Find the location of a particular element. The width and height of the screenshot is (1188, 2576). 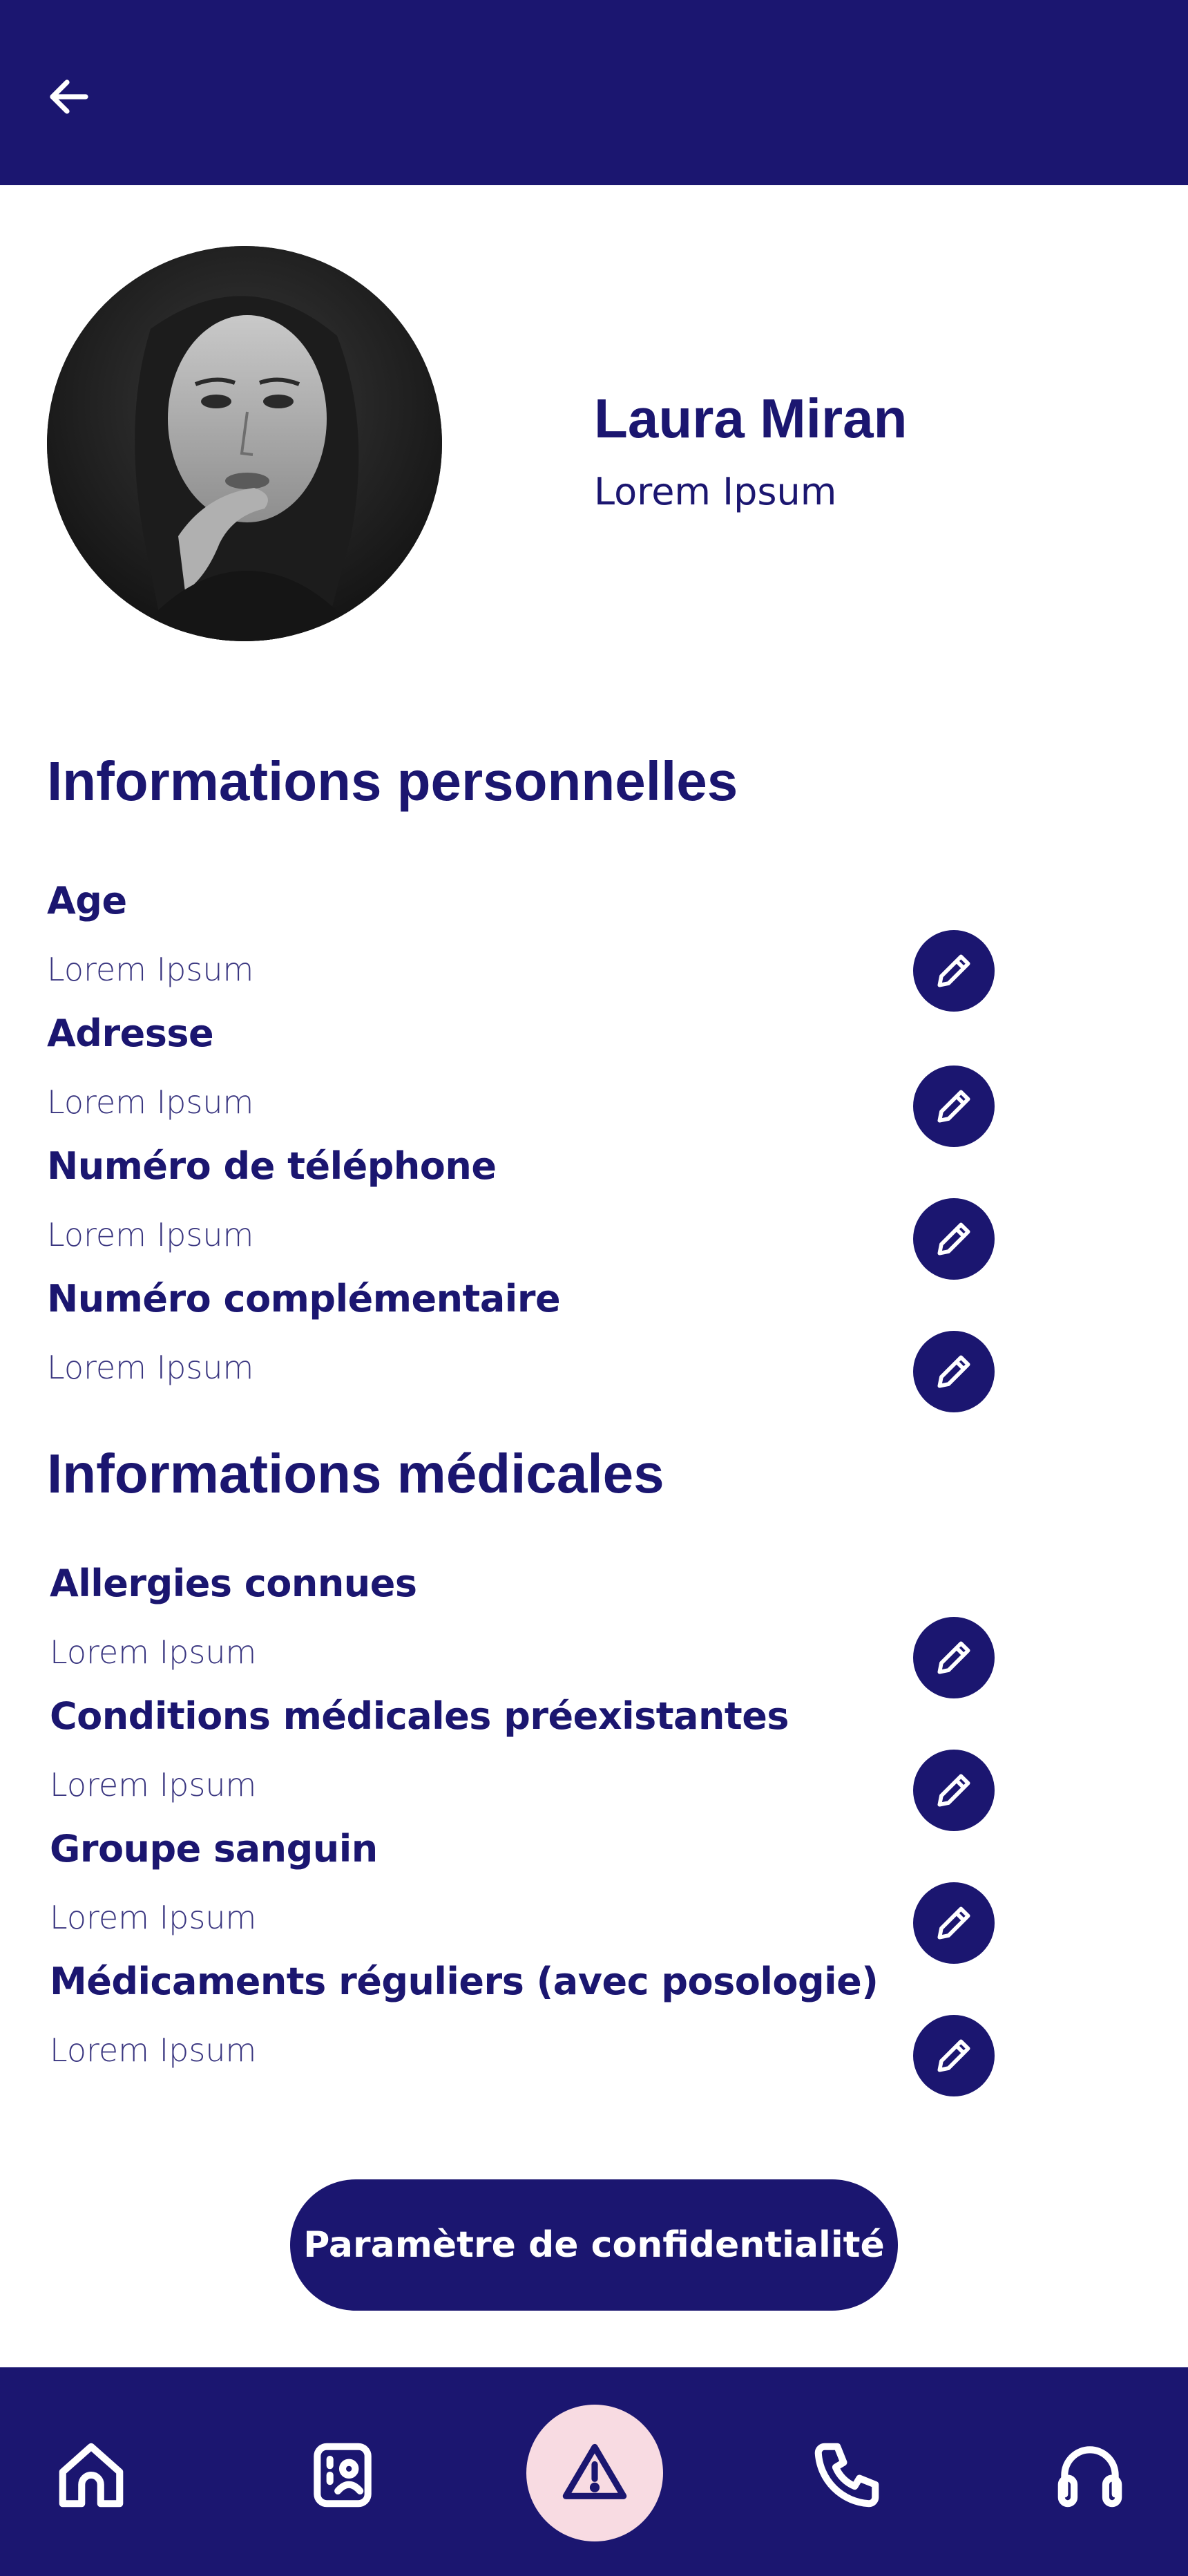

field-value-age: Lorem Ipsum is located at coordinates (150, 969).